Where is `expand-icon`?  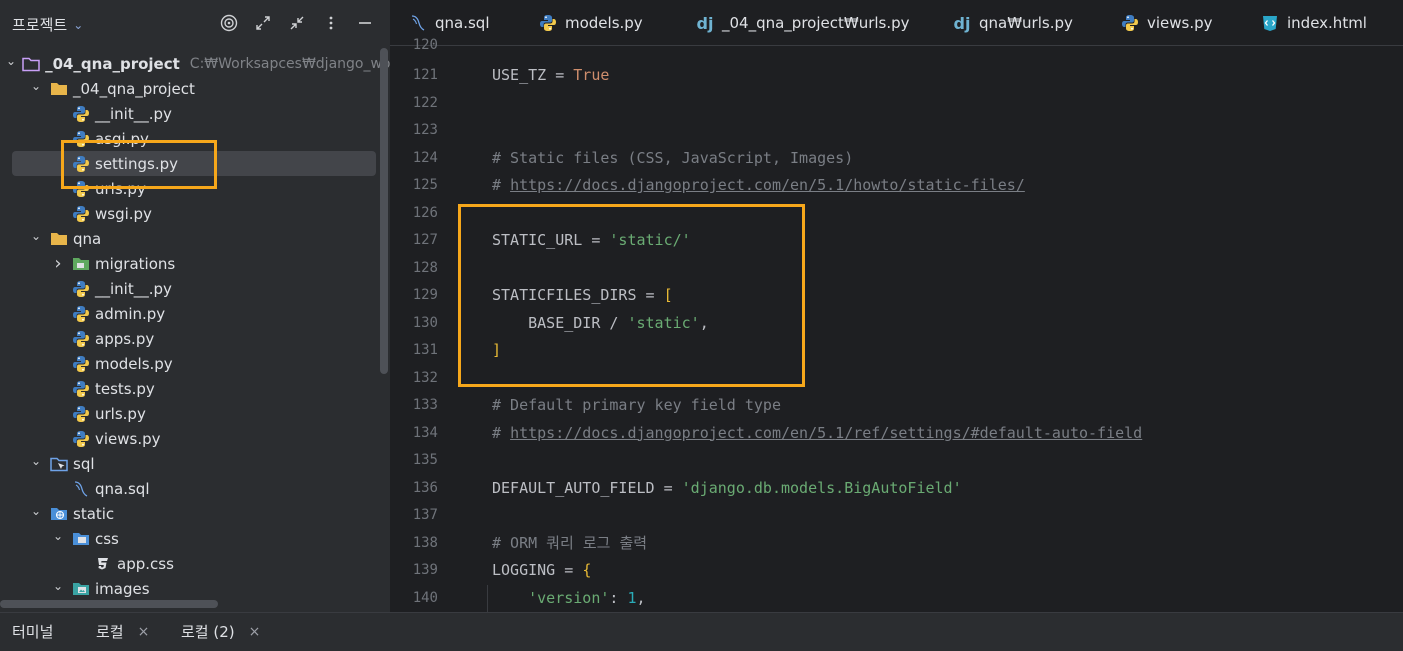 expand-icon is located at coordinates (263, 23).